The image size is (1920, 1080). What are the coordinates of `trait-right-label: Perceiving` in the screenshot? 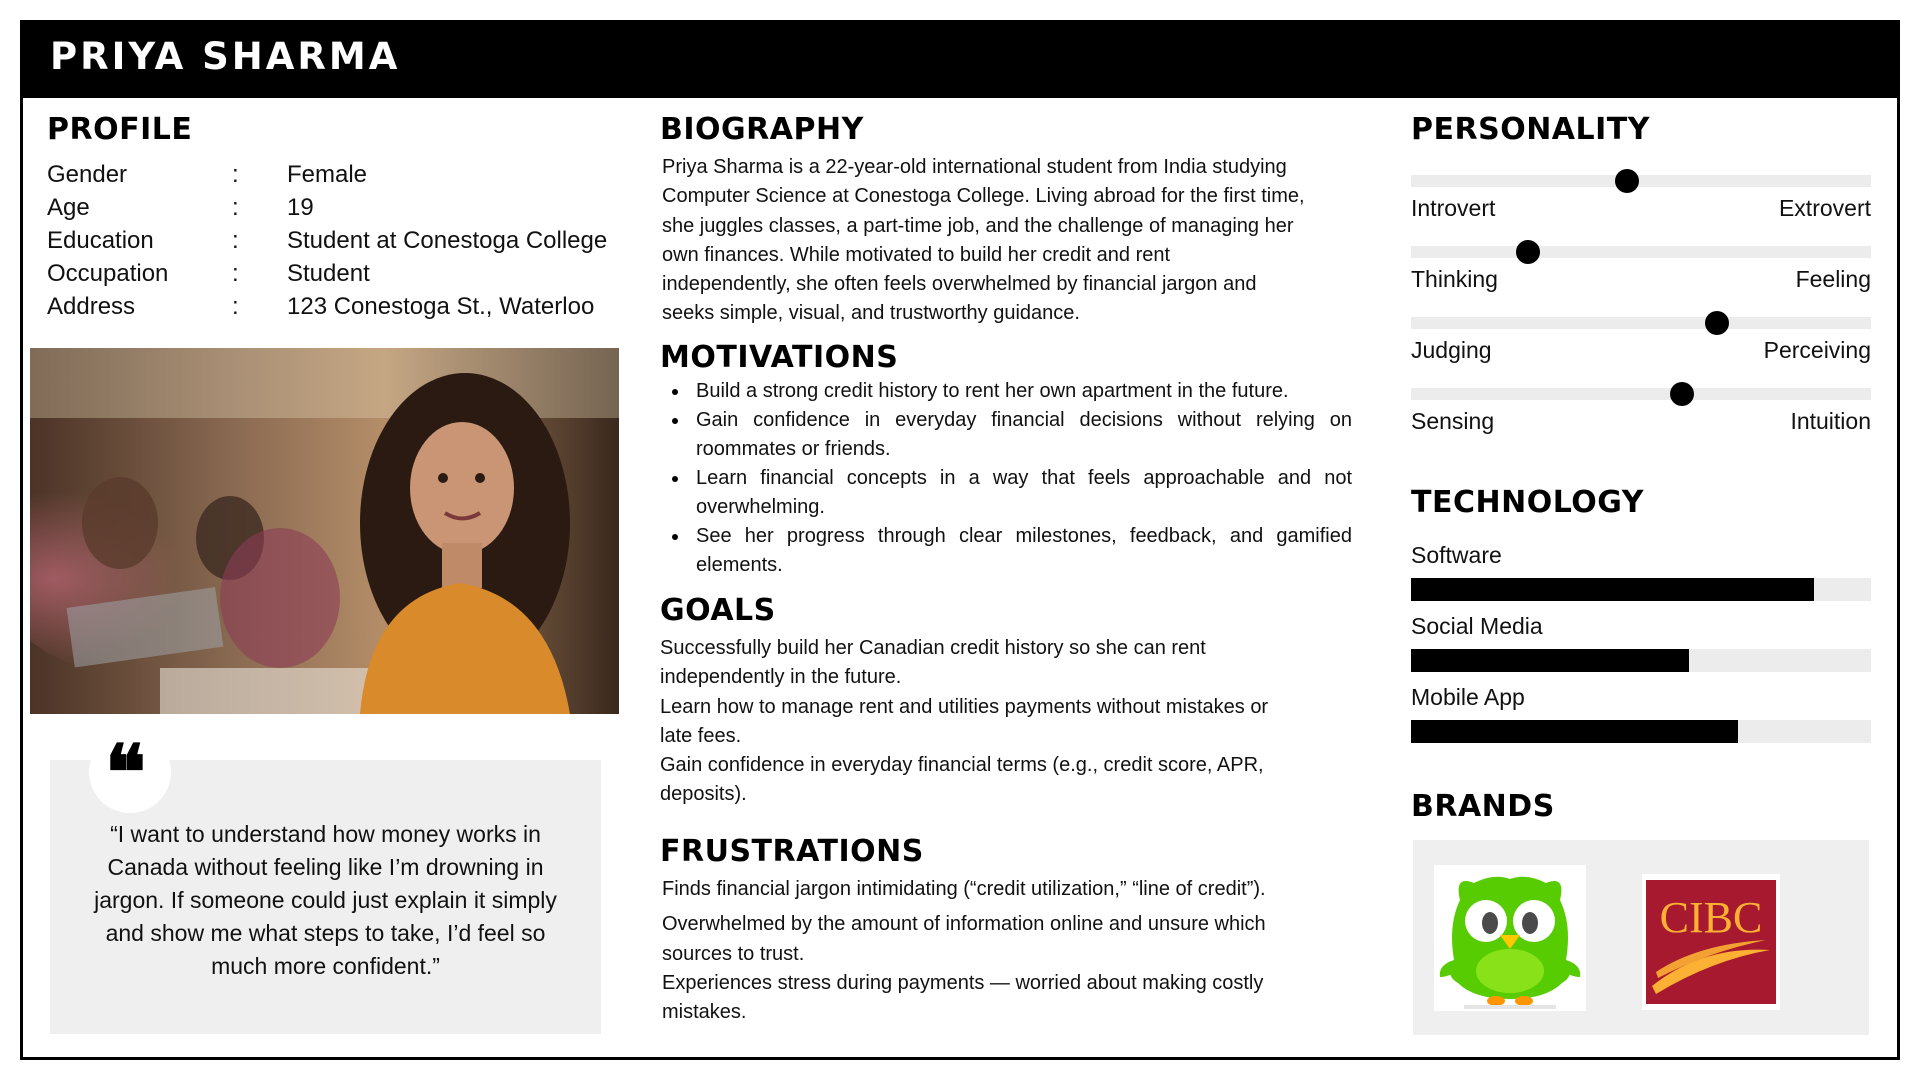 It's located at (1817, 350).